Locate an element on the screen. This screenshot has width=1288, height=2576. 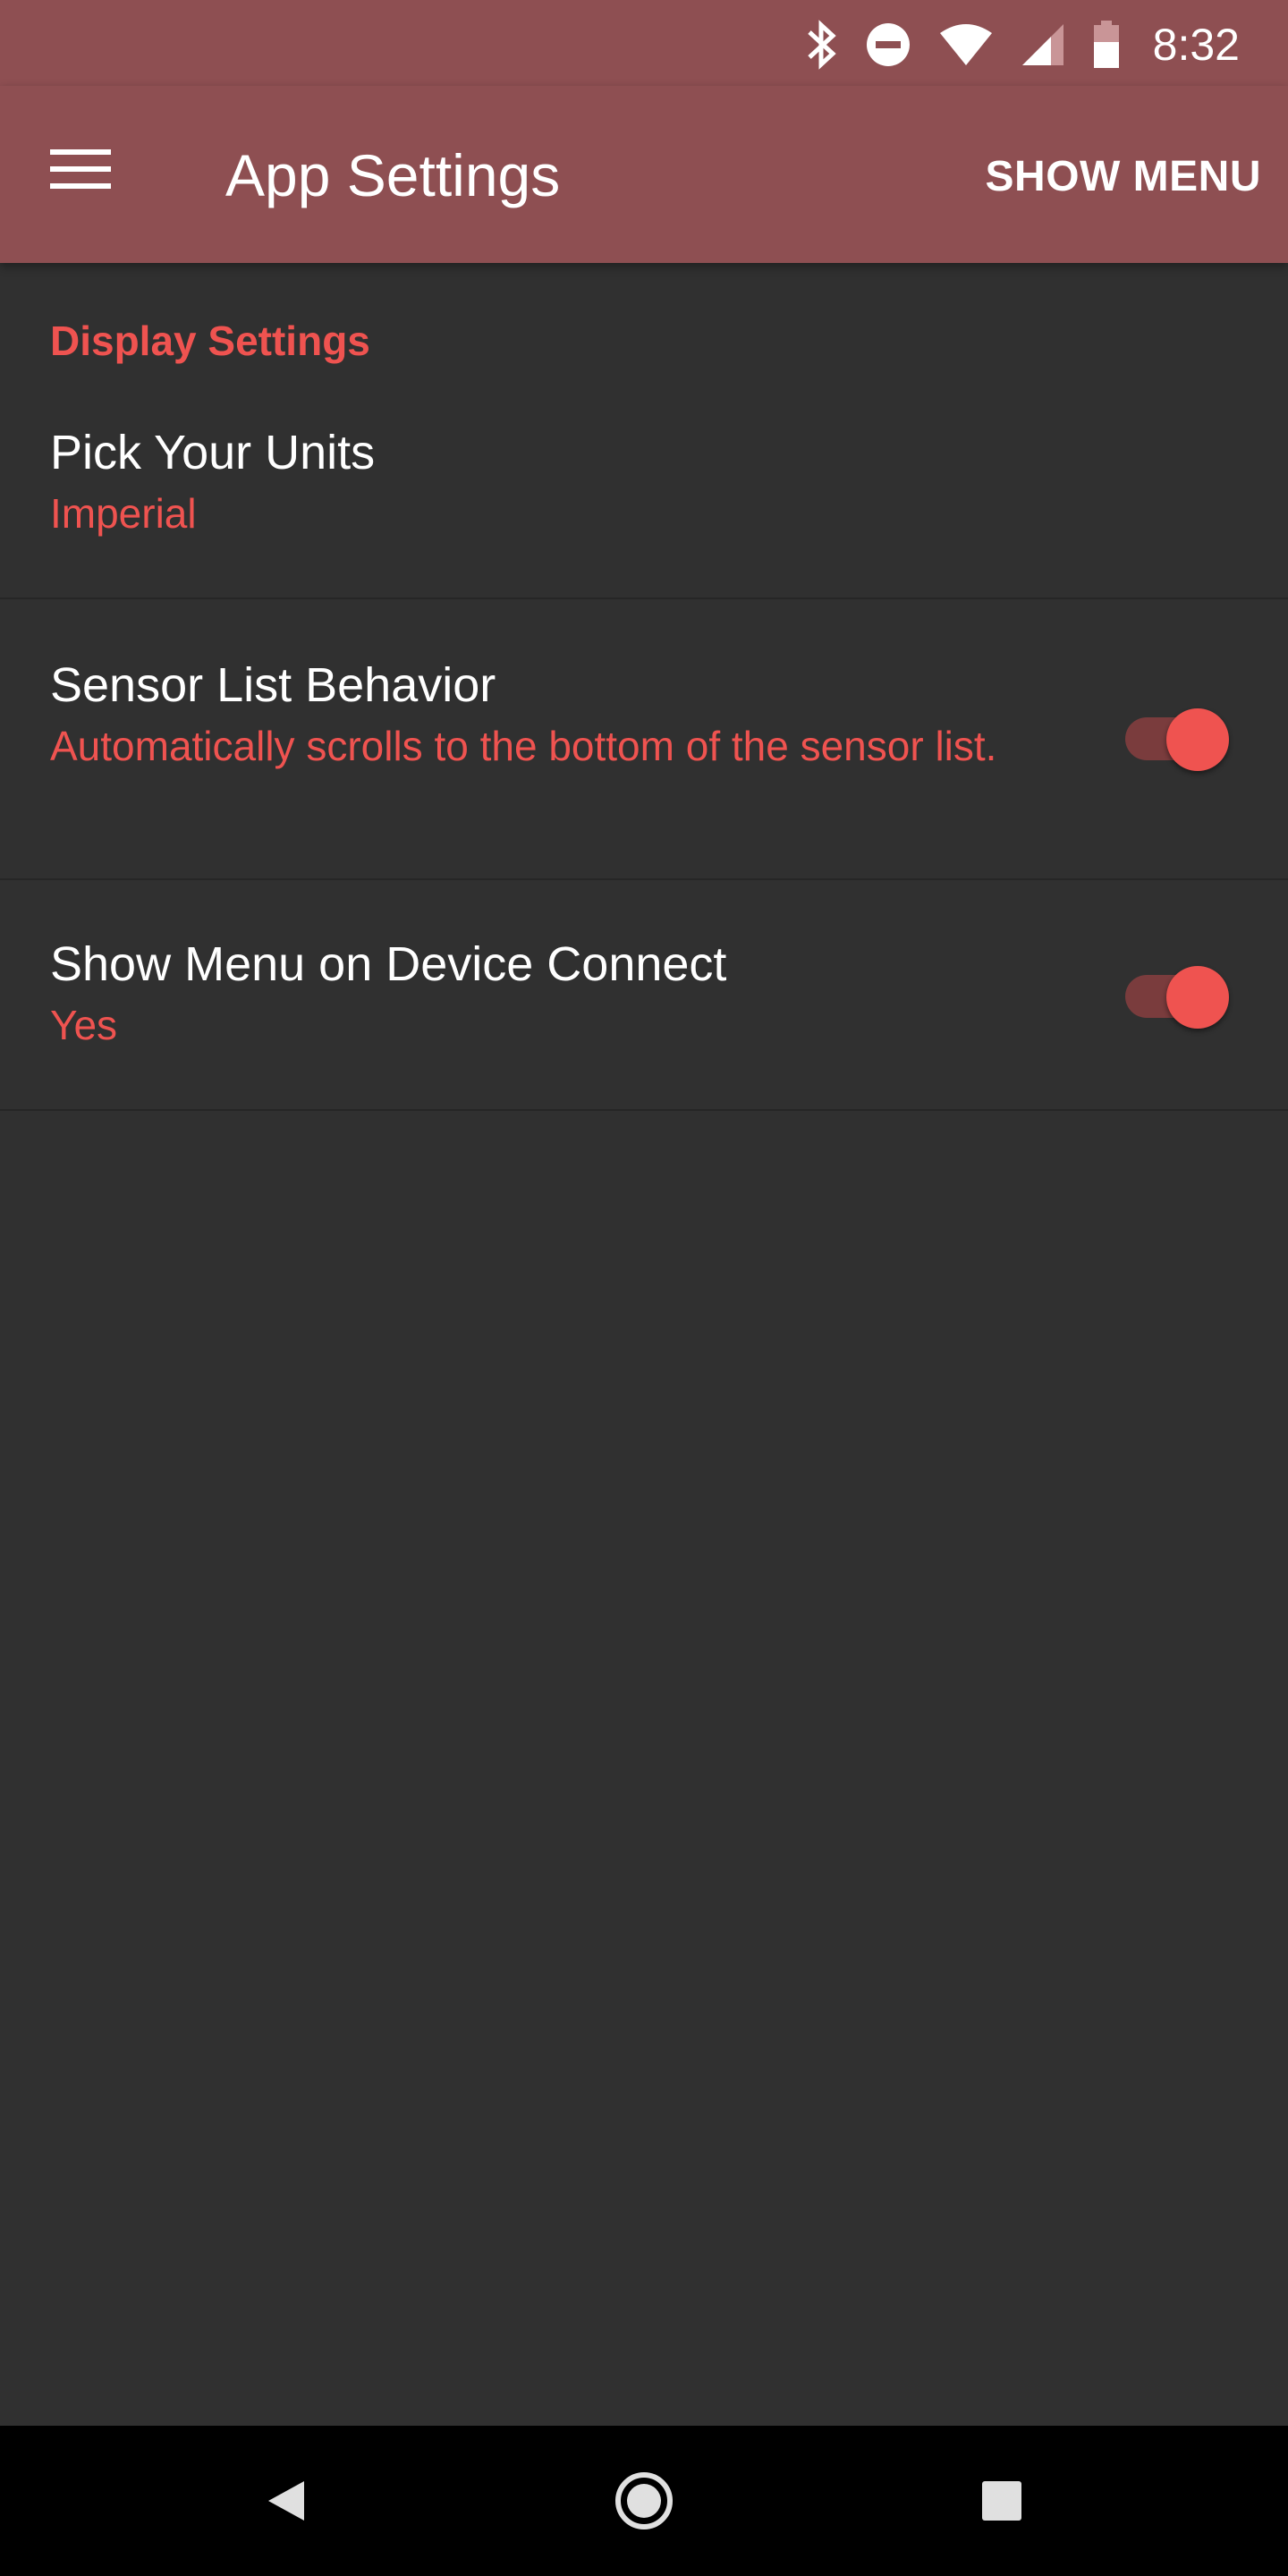
sensor-list-toggle-thumb is located at coordinates (1197, 739).